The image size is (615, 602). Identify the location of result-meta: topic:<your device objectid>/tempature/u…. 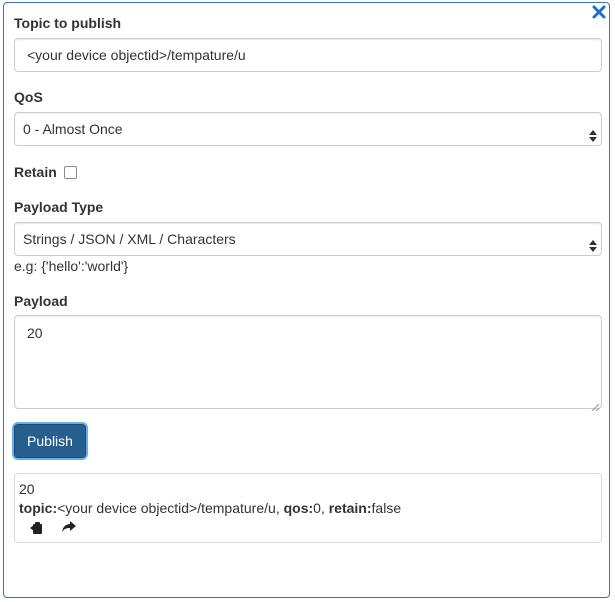
(210, 508).